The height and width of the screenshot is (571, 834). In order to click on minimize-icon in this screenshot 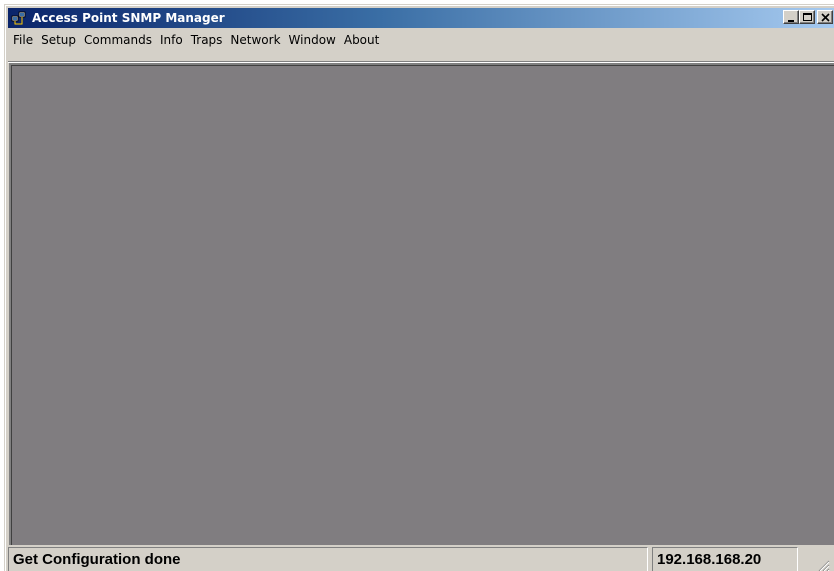, I will do `click(791, 21)`.